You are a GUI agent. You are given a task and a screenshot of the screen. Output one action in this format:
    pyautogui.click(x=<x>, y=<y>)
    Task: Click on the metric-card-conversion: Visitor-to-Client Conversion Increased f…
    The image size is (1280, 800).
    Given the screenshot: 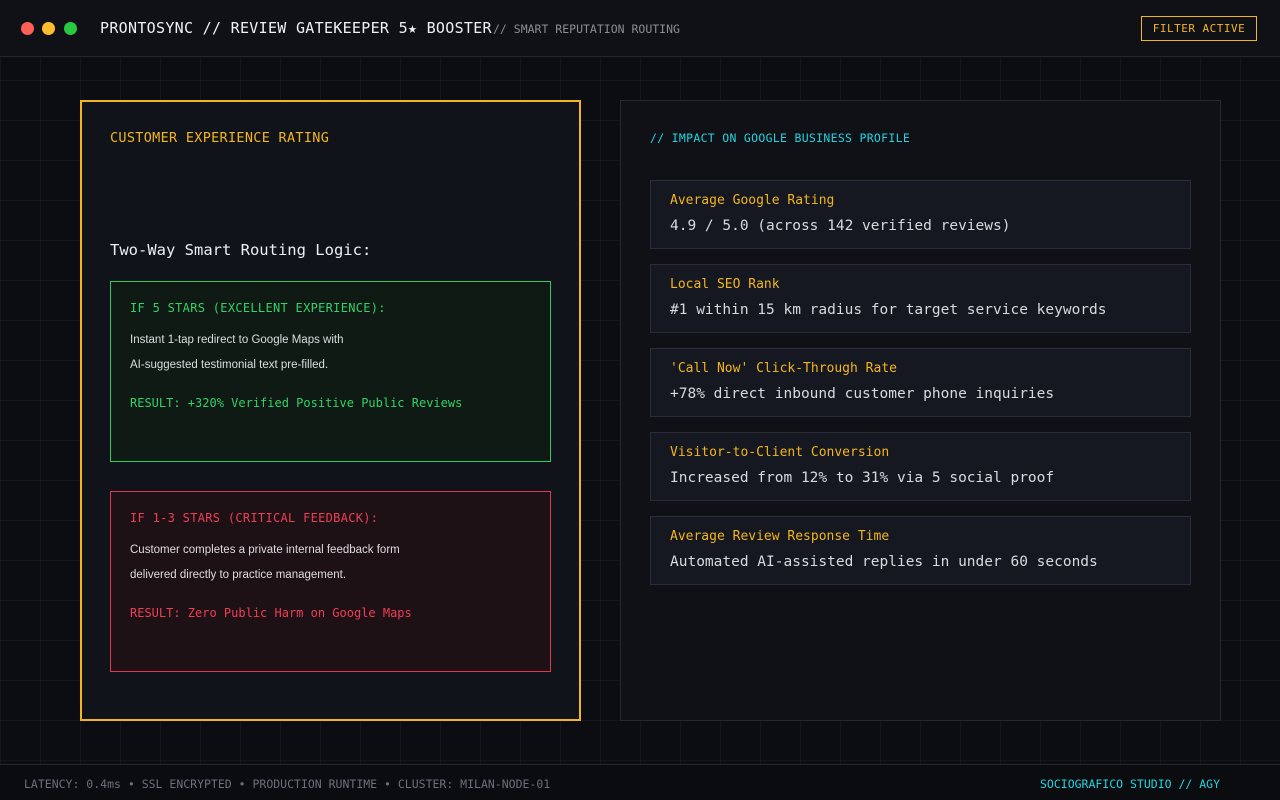 What is the action you would take?
    pyautogui.click(x=920, y=466)
    